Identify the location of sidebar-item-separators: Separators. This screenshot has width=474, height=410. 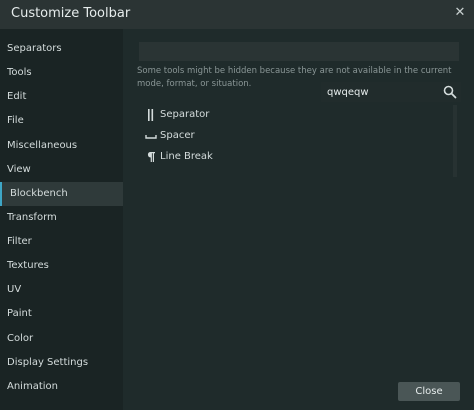
(61, 49).